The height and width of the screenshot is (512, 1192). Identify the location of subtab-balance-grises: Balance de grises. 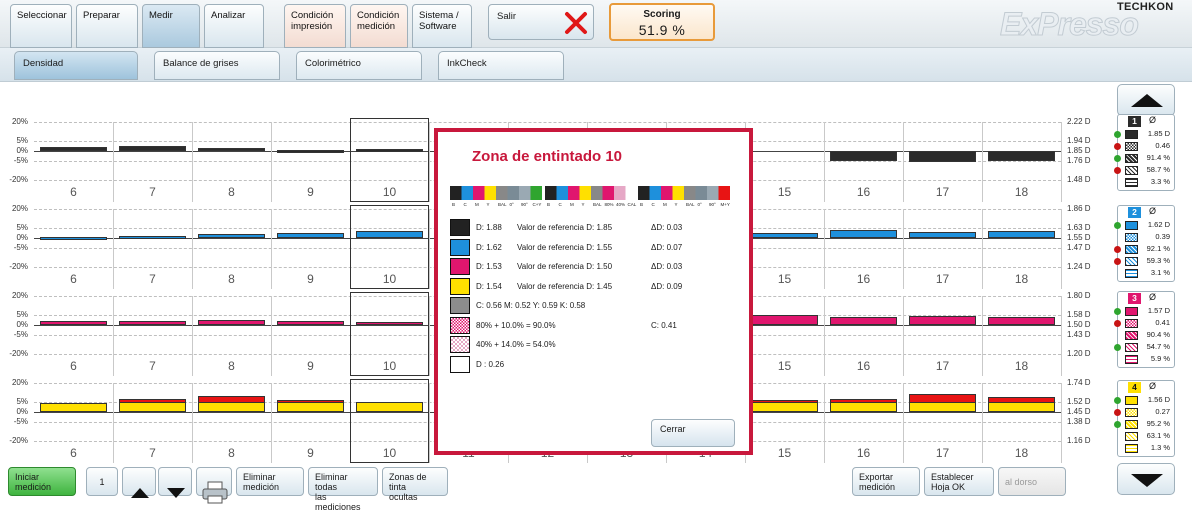
(217, 65).